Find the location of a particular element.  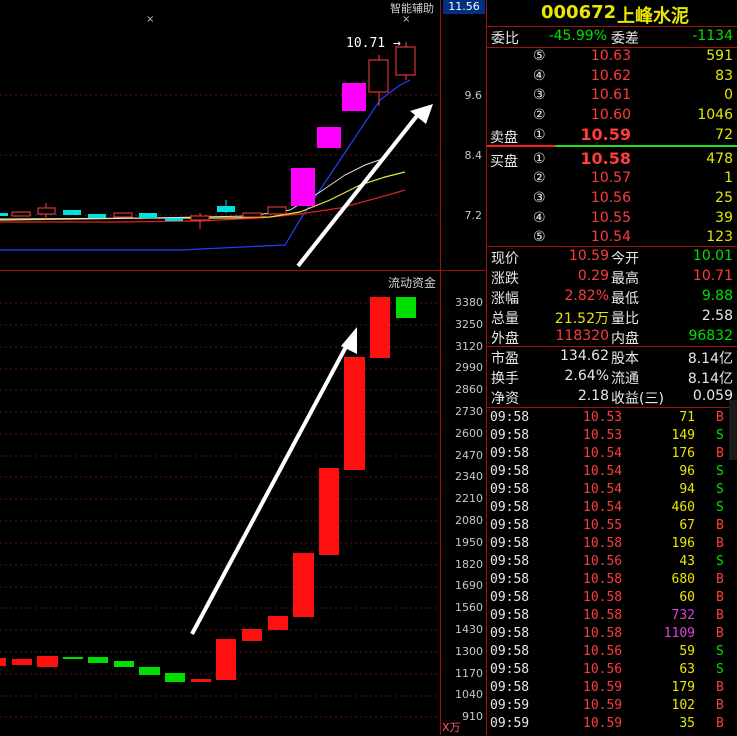

fund-row: 净资 2.18 收益(三) 0.059 is located at coordinates (612, 397).